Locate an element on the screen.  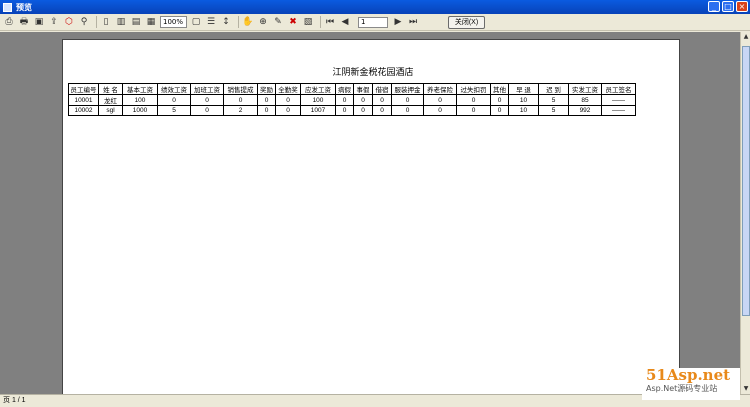
report-title: 江阴新金税花园酒店 is located at coordinates (373, 72).